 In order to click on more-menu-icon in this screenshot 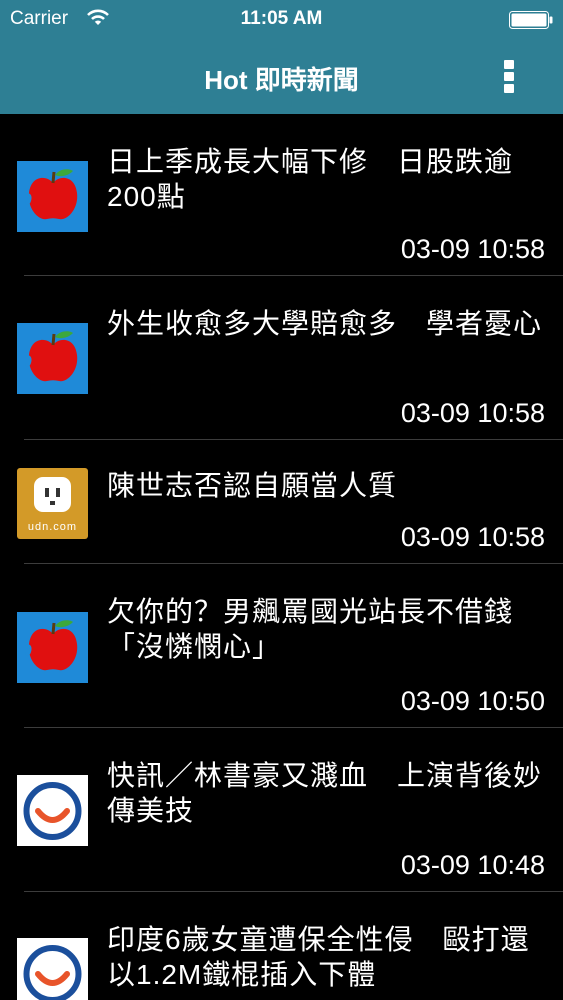, I will do `click(509, 76)`.